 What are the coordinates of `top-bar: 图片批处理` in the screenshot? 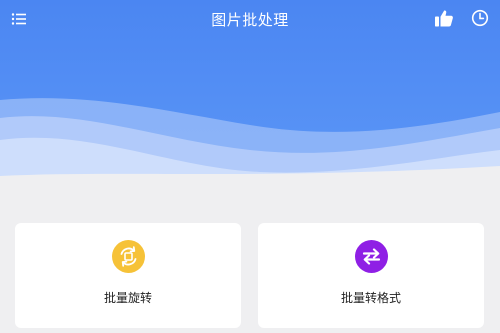 It's located at (250, 20).